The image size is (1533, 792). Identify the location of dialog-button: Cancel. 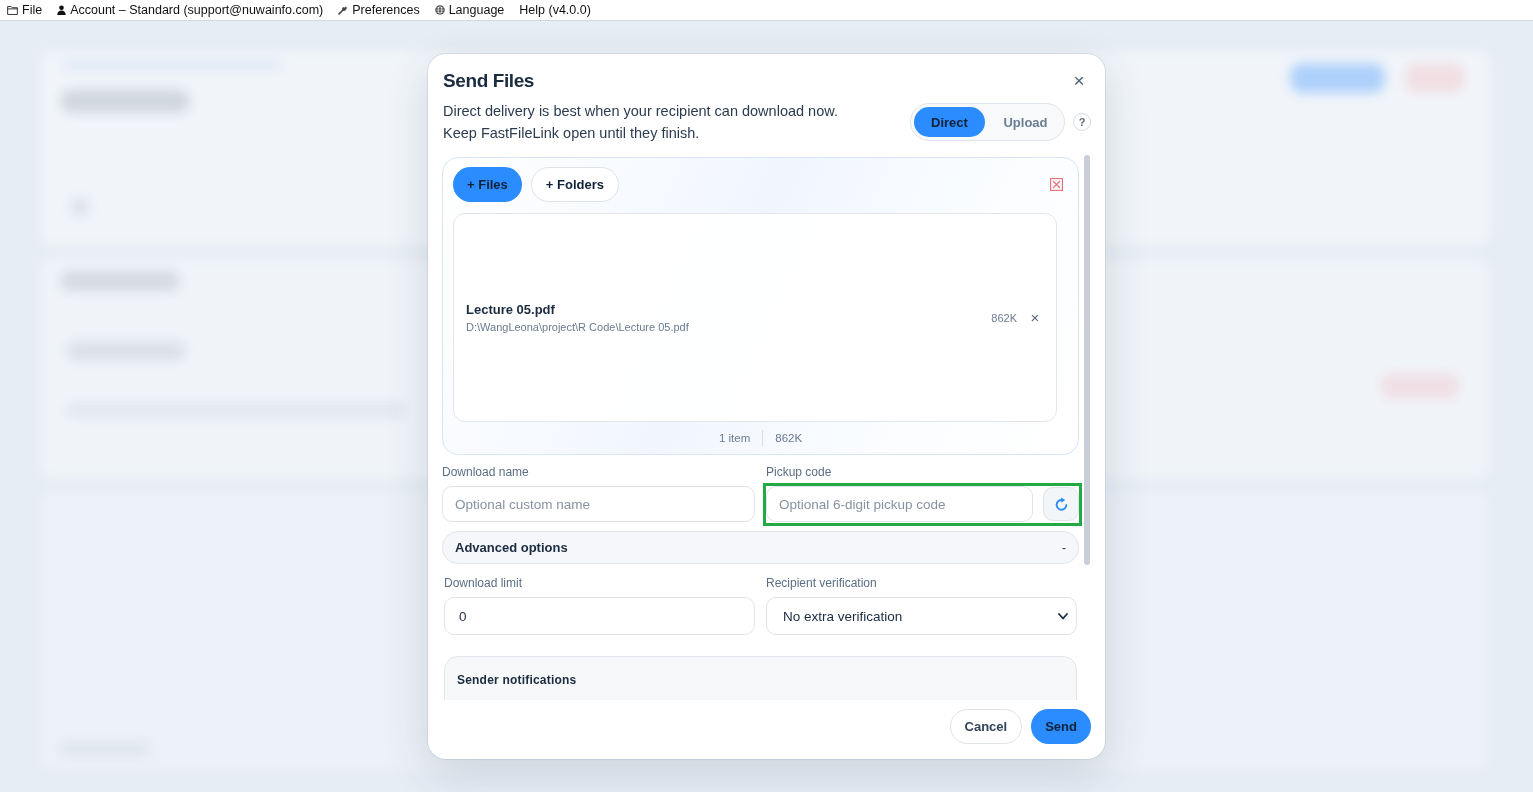
(986, 726).